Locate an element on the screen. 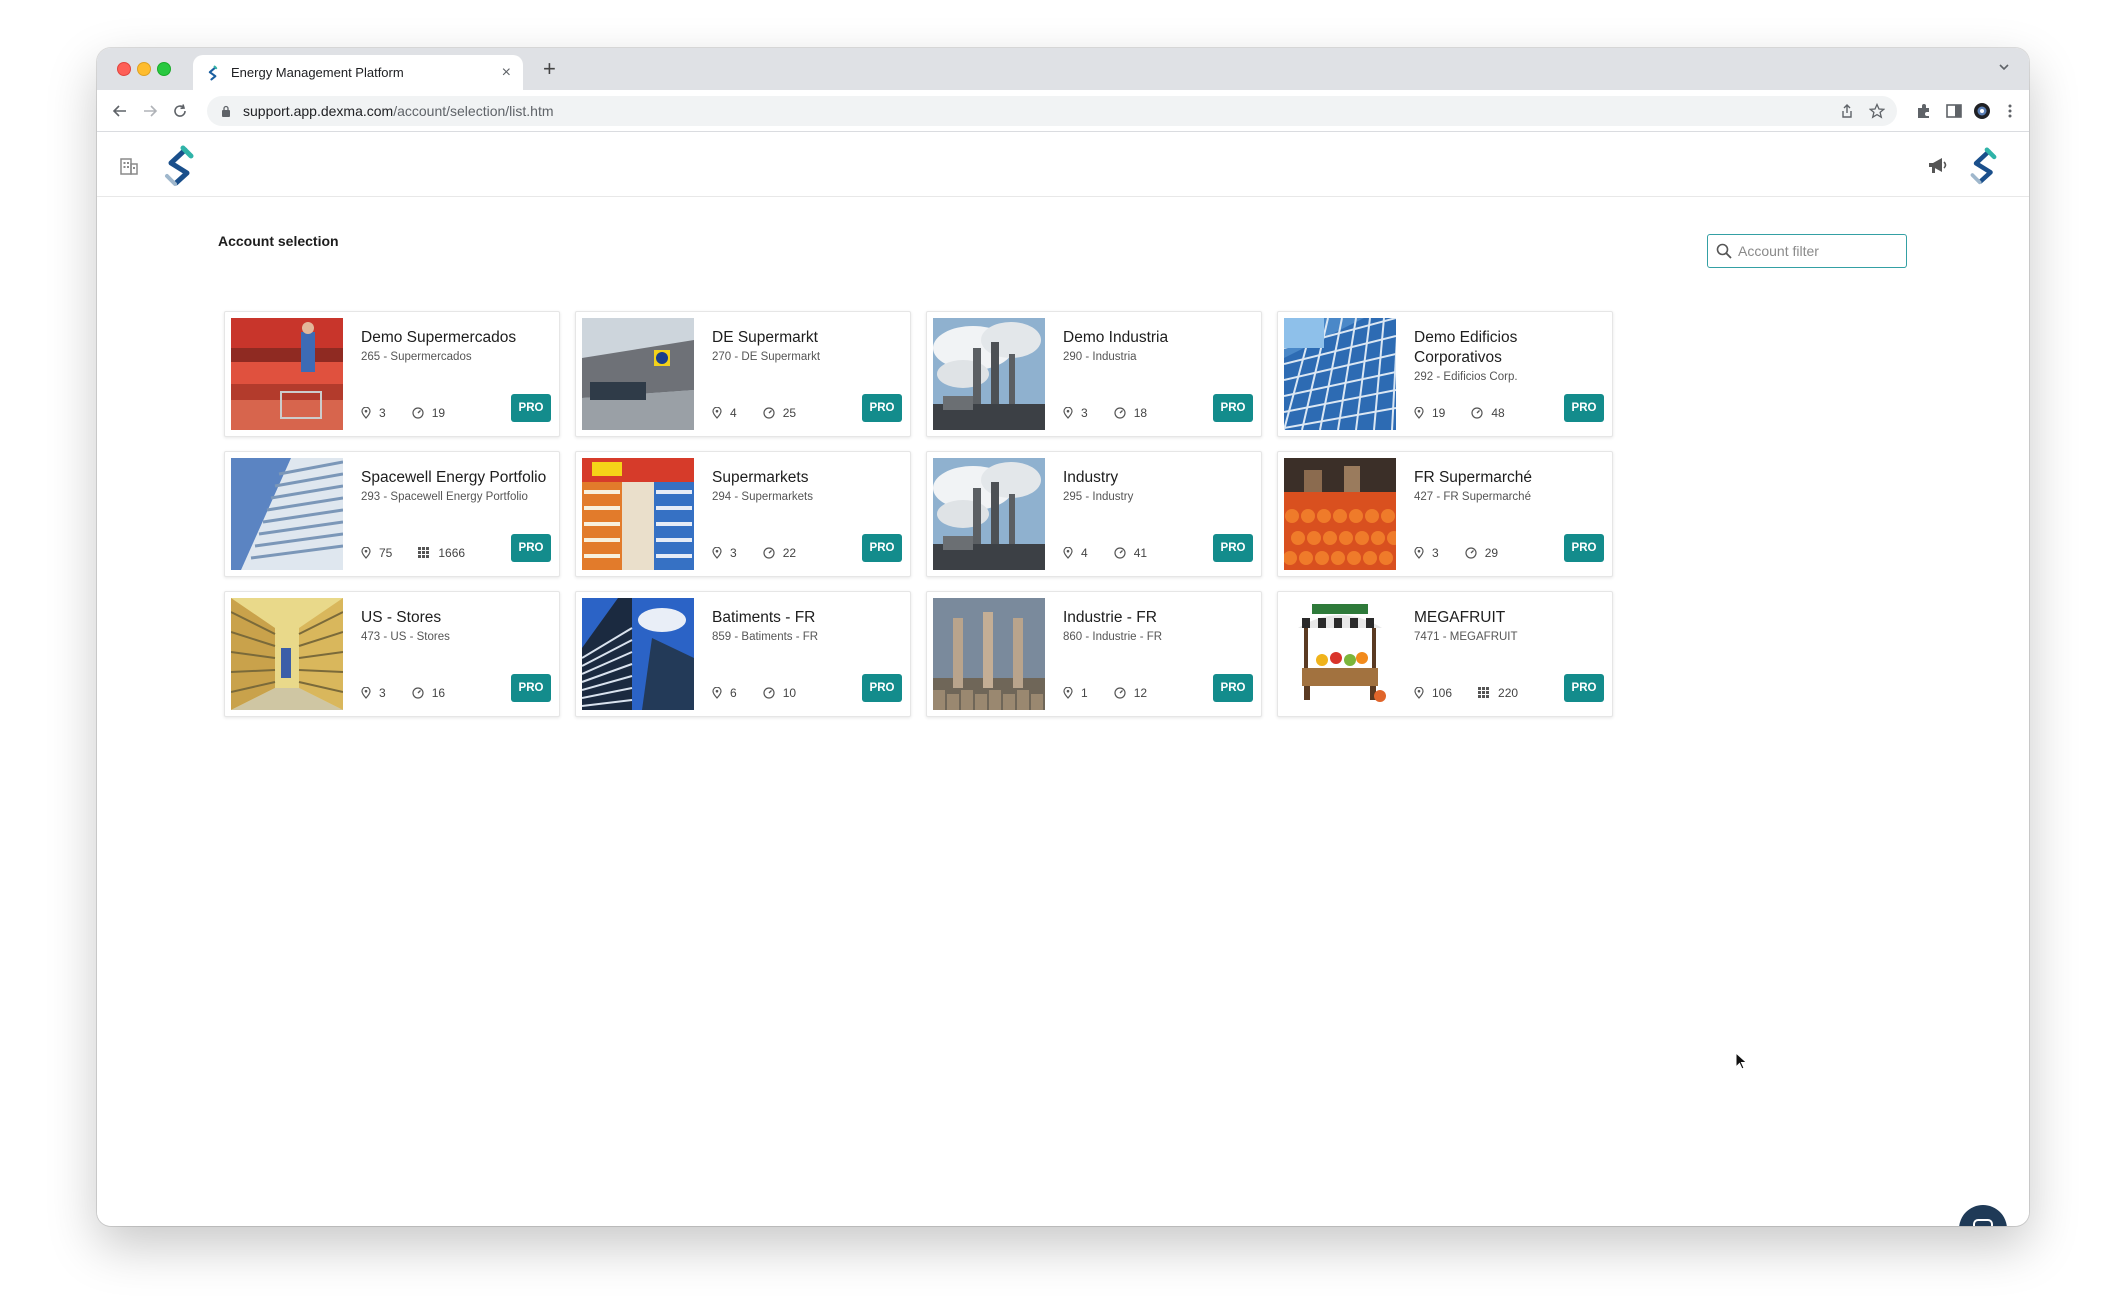 The height and width of the screenshot is (1298, 2106). account-subtitle: 7471 - MEGAFRUIT is located at coordinates (1466, 637).